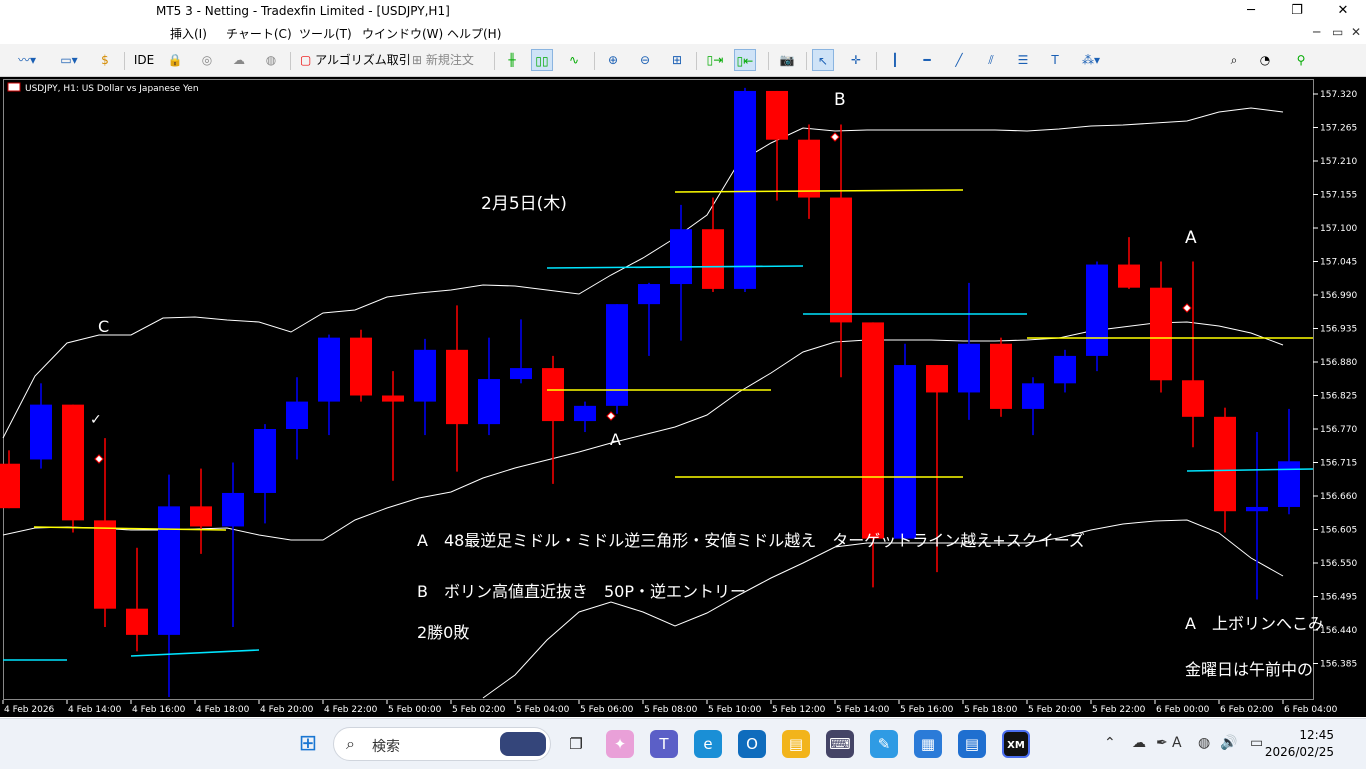 This screenshot has height=769, width=1366. Describe the element at coordinates (1091, 60) in the screenshot. I see `shapes-icon: ⁂▾` at that location.